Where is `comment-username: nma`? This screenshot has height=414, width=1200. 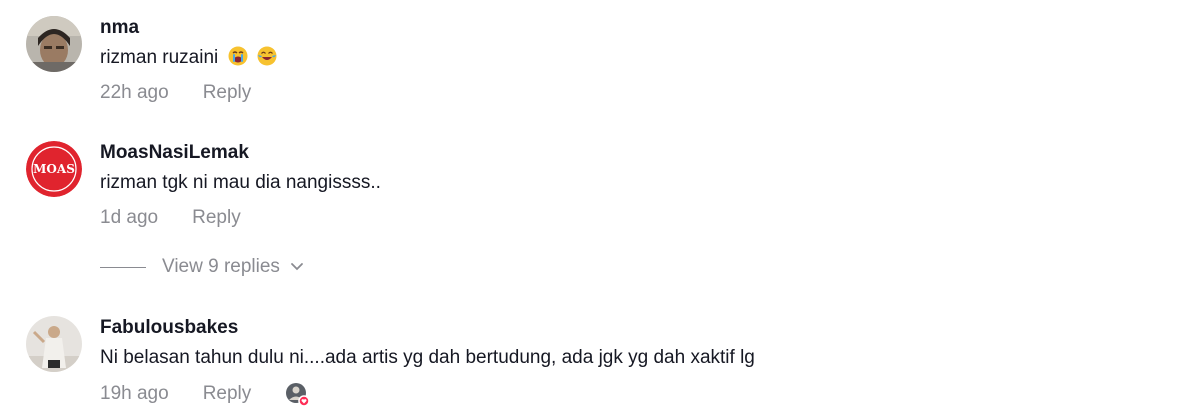
comment-username: nma is located at coordinates (188, 28).